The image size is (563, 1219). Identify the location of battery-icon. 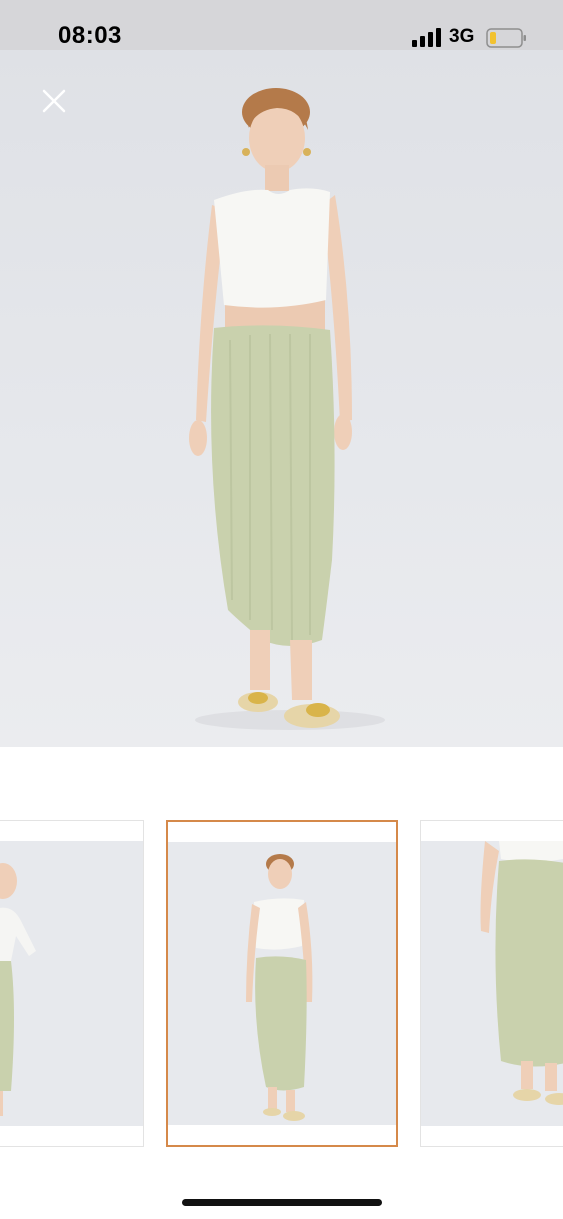
(506, 38).